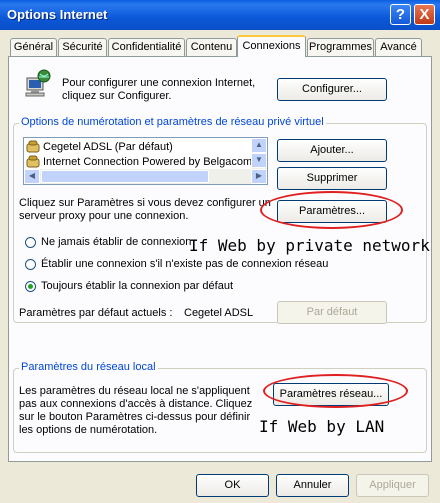  Describe the element at coordinates (219, 313) in the screenshot. I see `current-default-value: Cegetel ADSL` at that location.